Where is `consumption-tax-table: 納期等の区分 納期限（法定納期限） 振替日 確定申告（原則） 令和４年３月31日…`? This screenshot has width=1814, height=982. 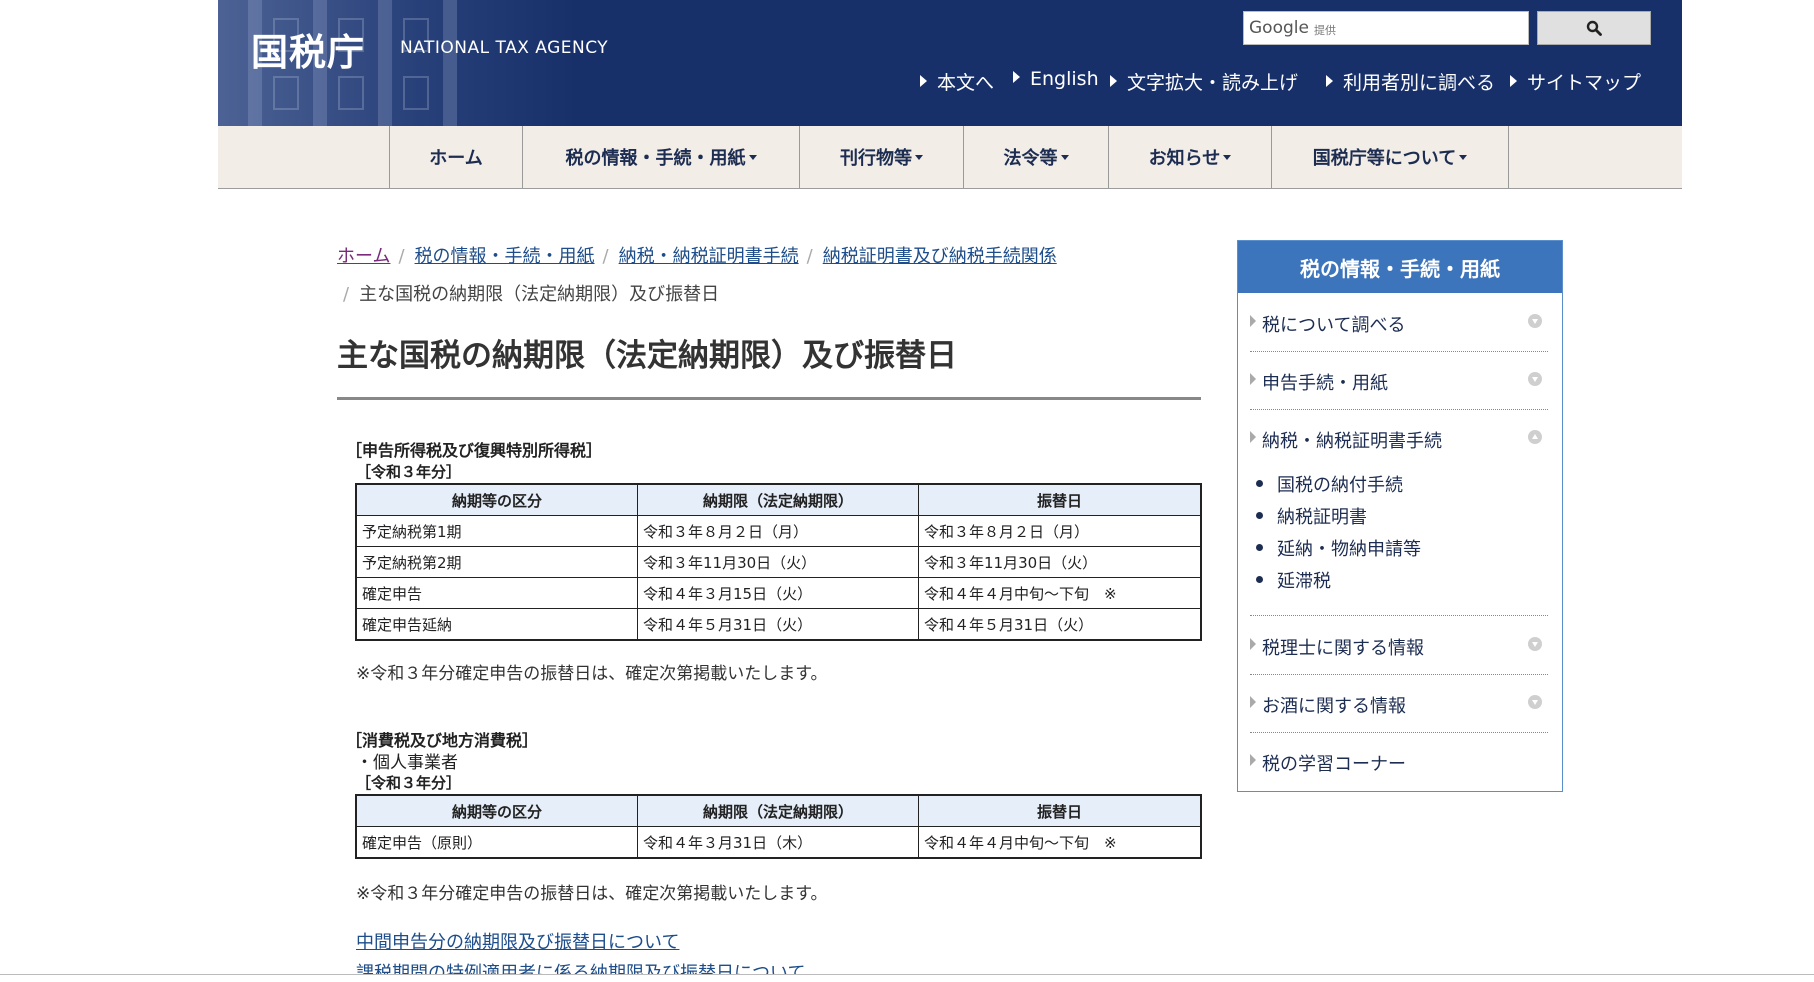
consumption-tax-table: 納期等の区分 納期限（法定納期限） 振替日 確定申告（原則） 令和４年３月31日… is located at coordinates (778, 826).